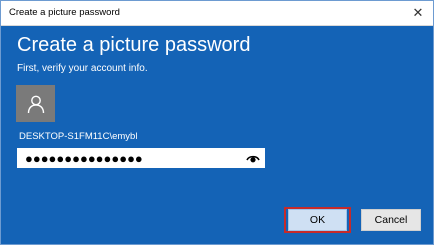 Image resolution: width=434 pixels, height=245 pixels. I want to click on ok-button: OK, so click(317, 220).